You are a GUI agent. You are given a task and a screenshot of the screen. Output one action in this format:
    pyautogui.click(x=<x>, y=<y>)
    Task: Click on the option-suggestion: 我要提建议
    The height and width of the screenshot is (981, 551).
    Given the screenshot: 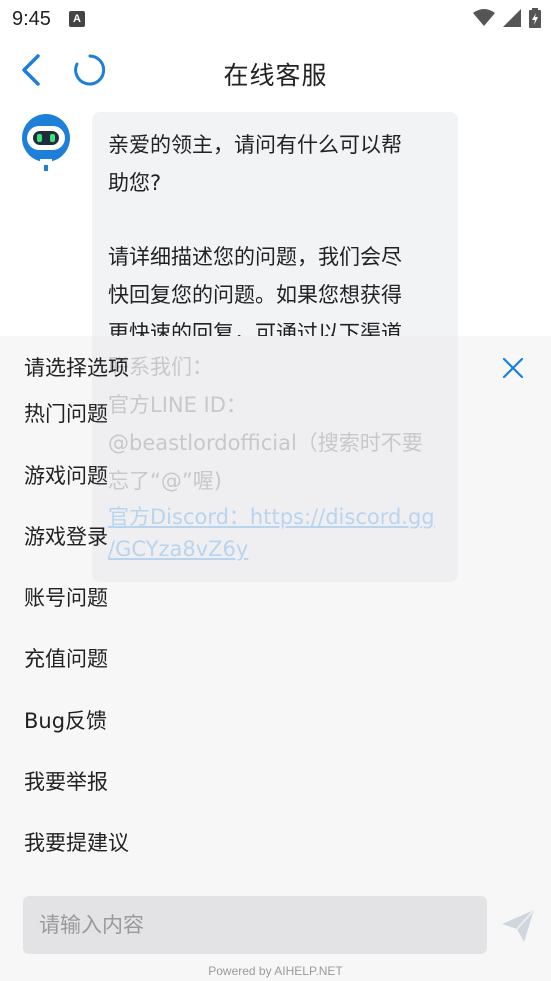 What is the action you would take?
    pyautogui.click(x=76, y=842)
    